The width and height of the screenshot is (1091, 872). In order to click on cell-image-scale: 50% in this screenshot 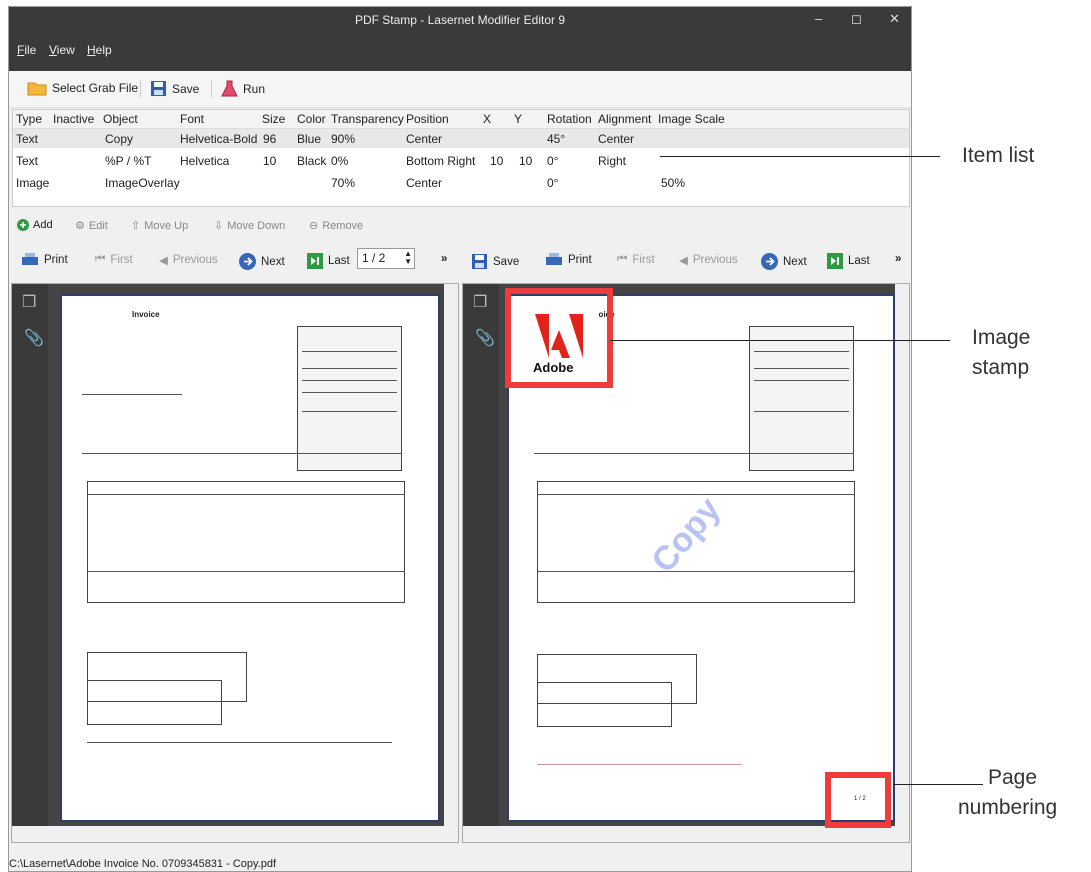, I will do `click(673, 183)`.